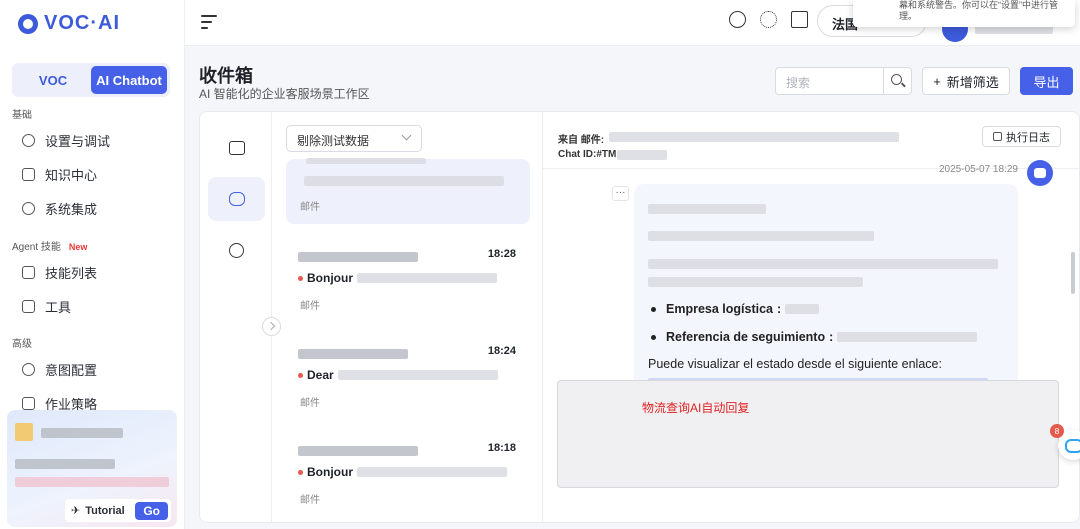 The height and width of the screenshot is (529, 1080). I want to click on chat-id-redacted, so click(642, 155).